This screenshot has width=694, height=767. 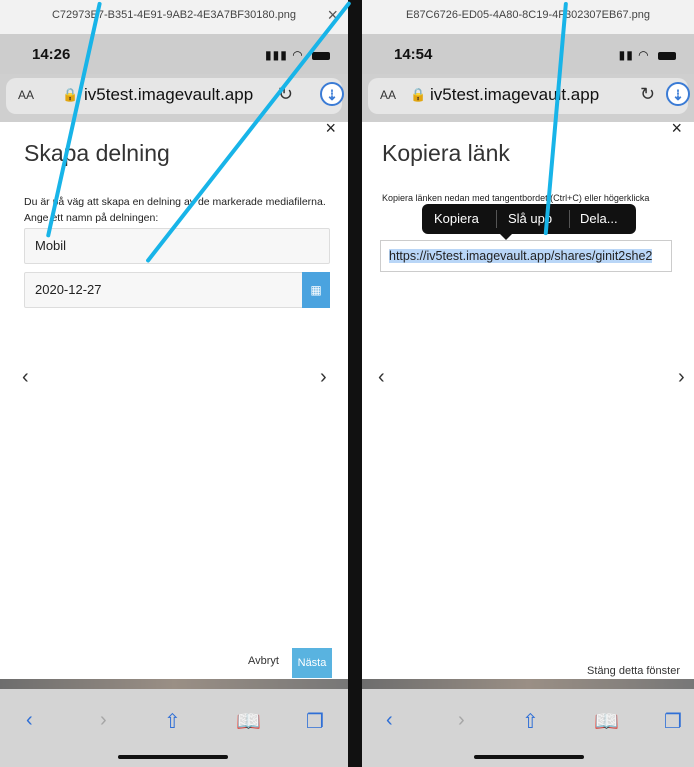 I want to click on divider, so click(x=355, y=383).